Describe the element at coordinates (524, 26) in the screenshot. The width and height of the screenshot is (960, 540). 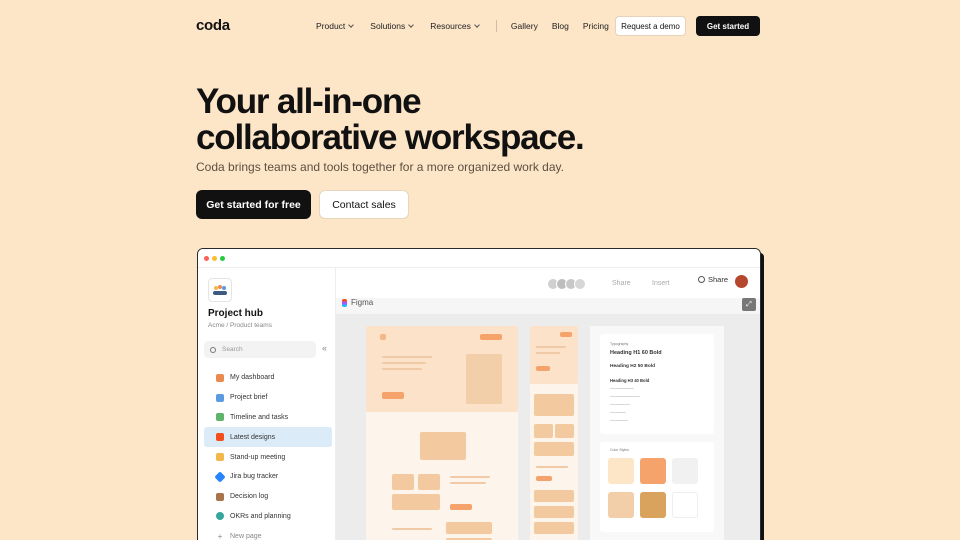
I see `nav-gallery: Gallery` at that location.